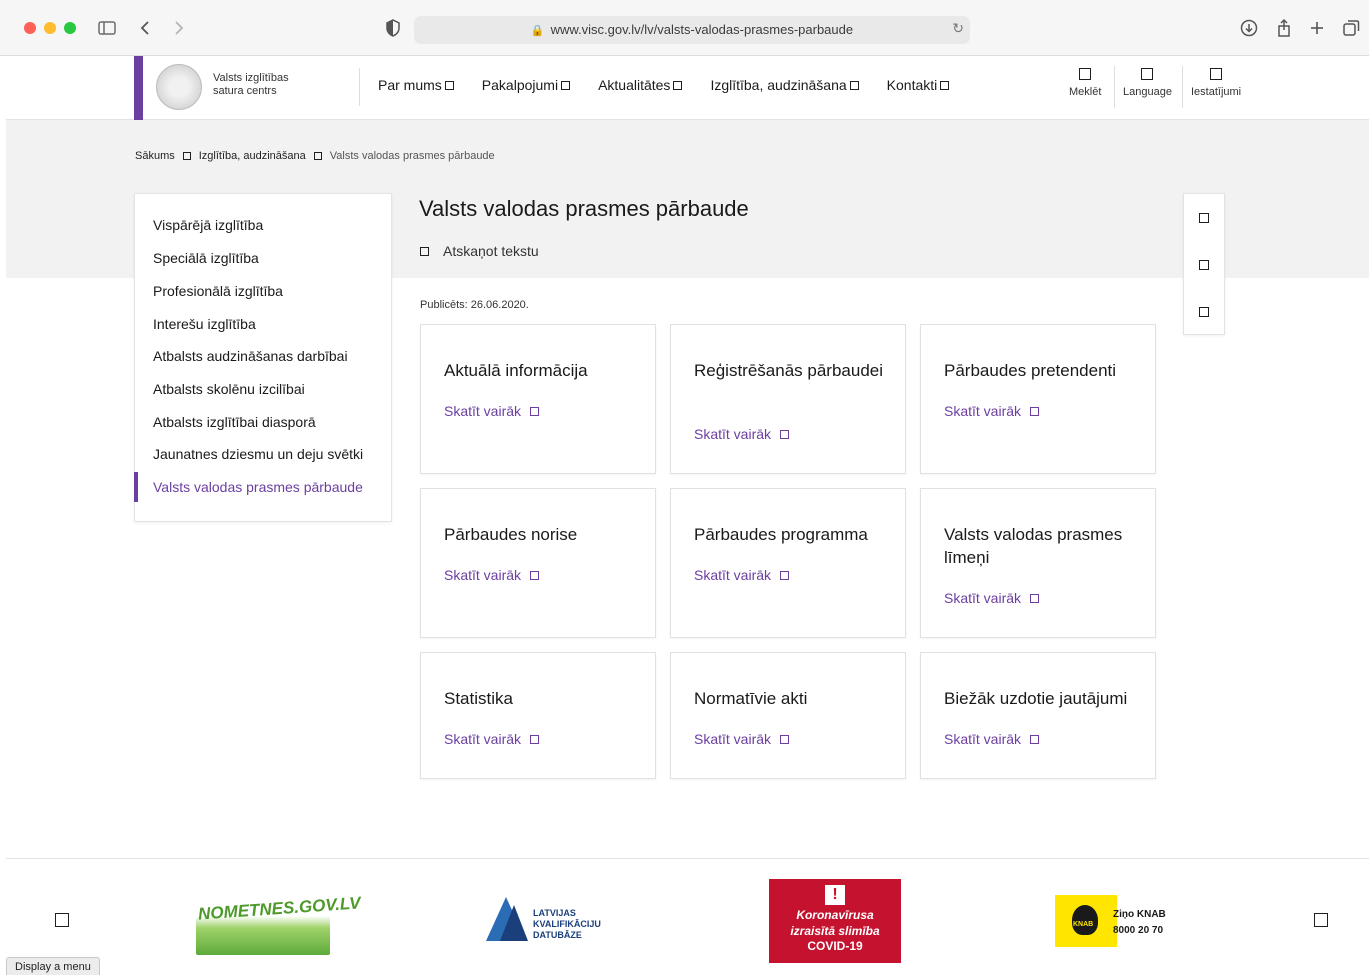  Describe the element at coordinates (206, 258) in the screenshot. I see `sidebar-item-specialaizglitiba: Speciālā izglītība` at that location.